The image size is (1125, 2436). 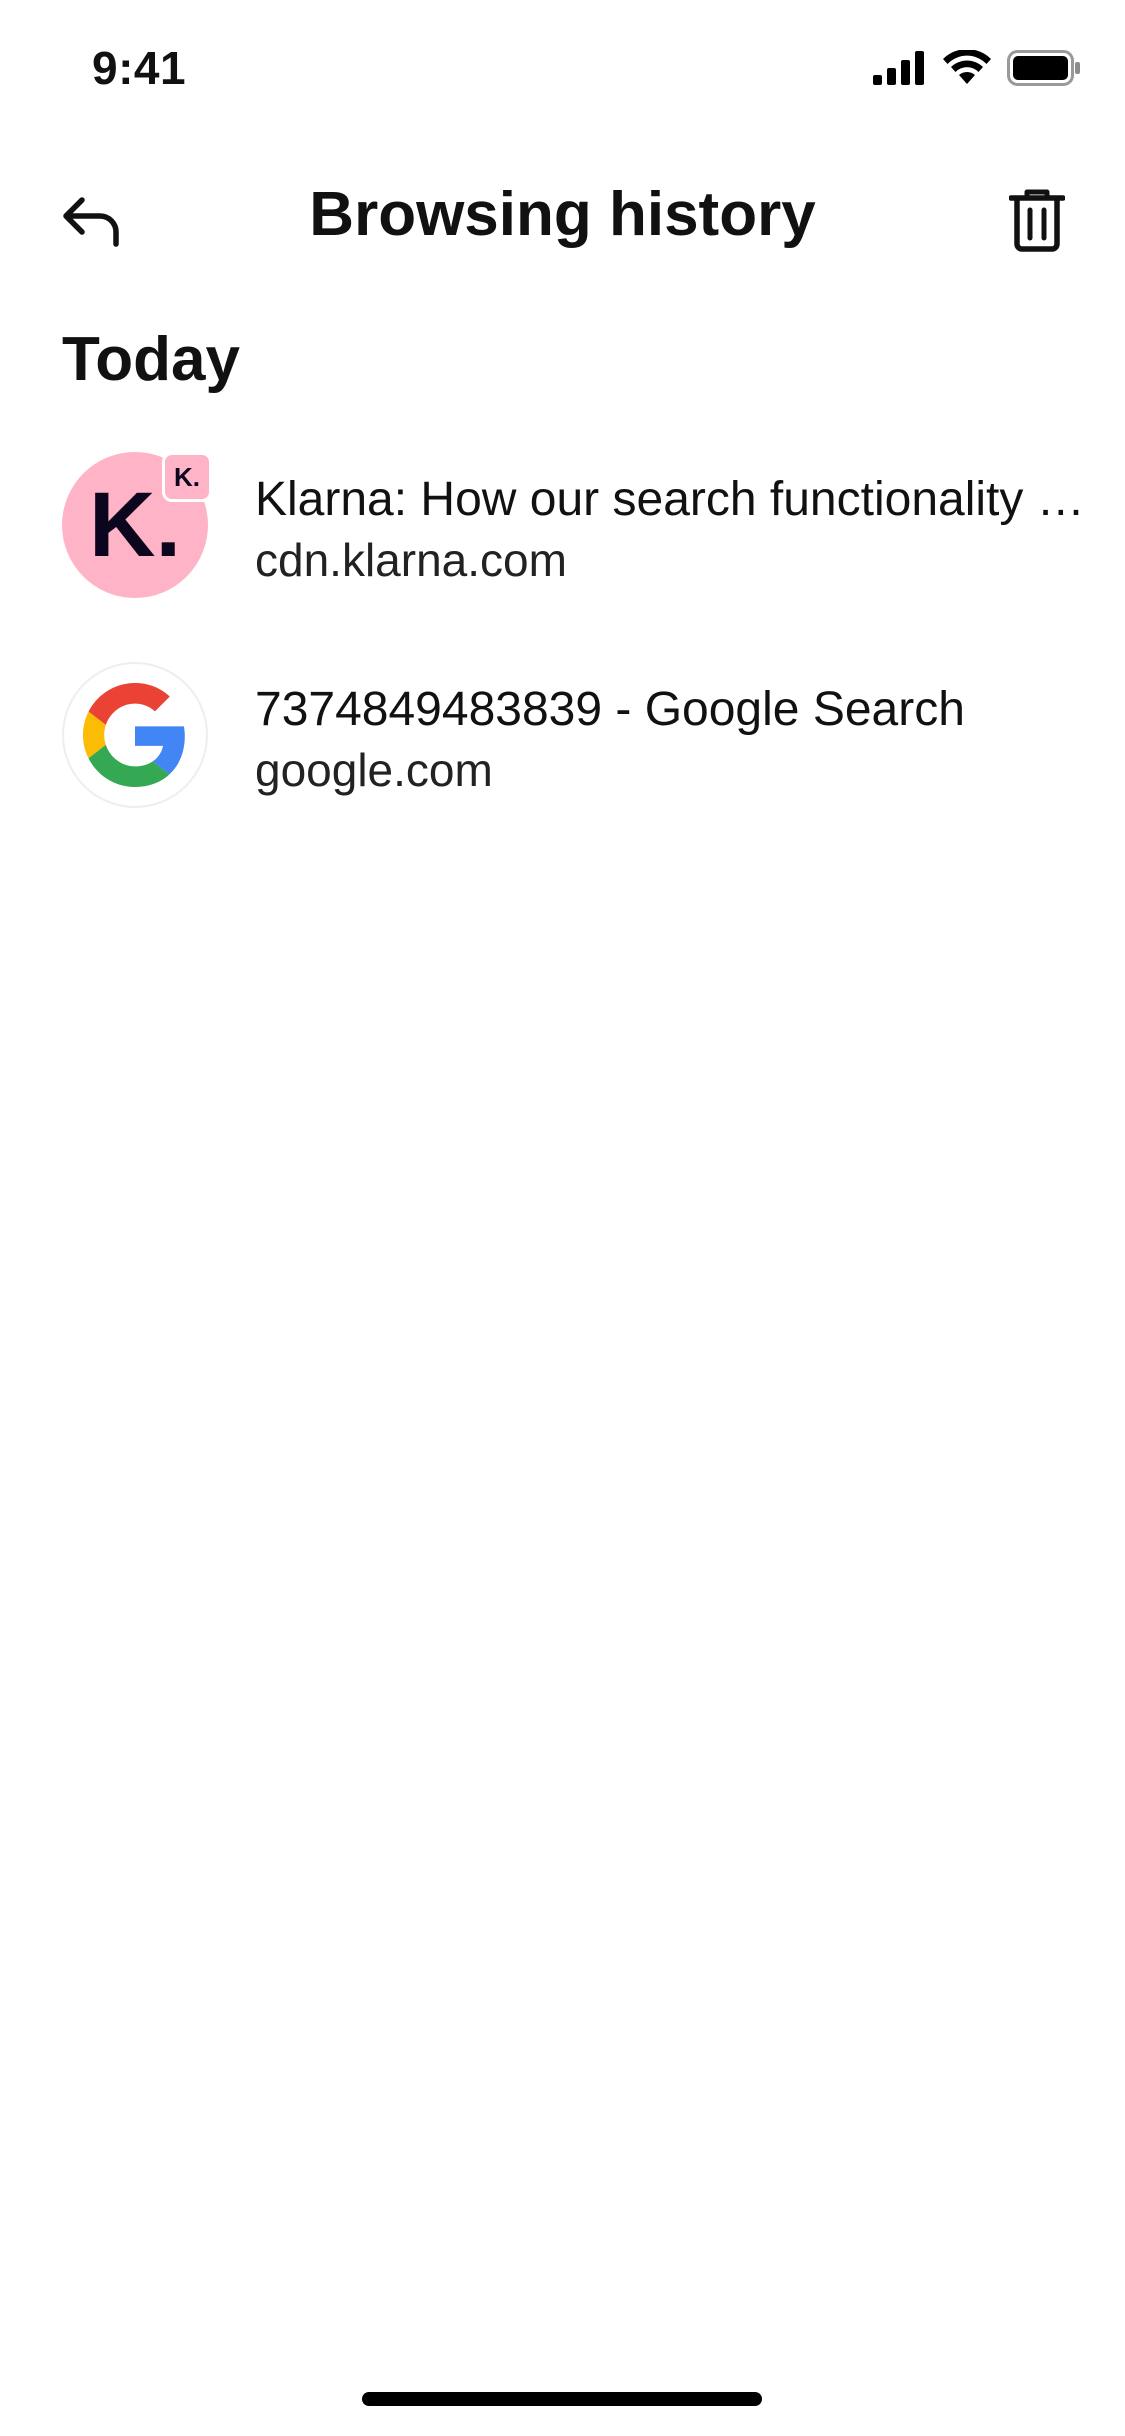 What do you see at coordinates (411, 560) in the screenshot?
I see `history-item-url: cdn.klarna.com` at bounding box center [411, 560].